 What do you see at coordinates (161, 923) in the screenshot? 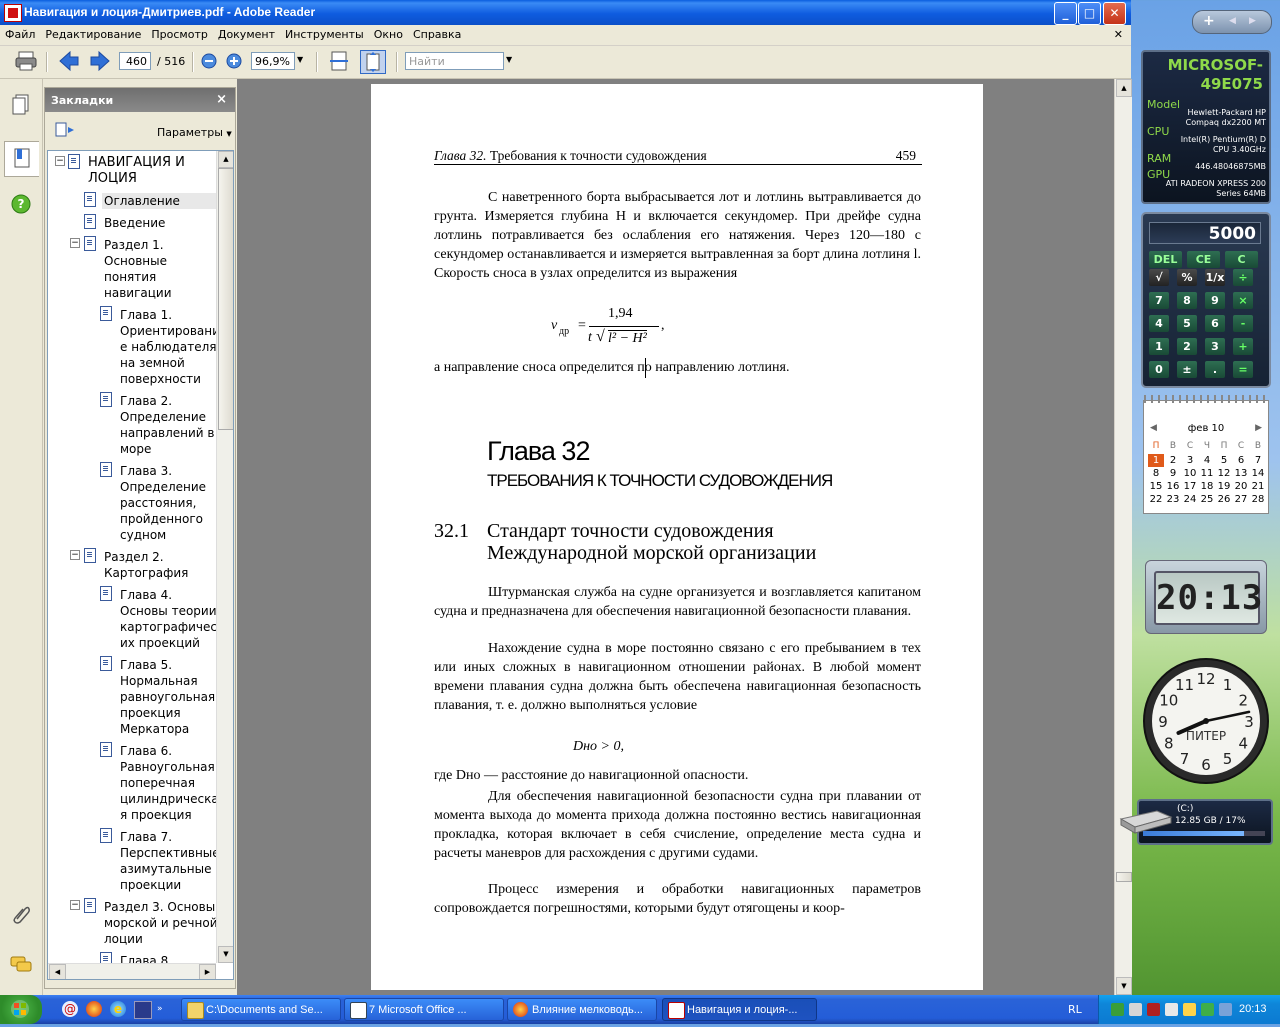
I see `bookmark-section-3: Раздел 3. Основы морской и речной лоции` at bounding box center [161, 923].